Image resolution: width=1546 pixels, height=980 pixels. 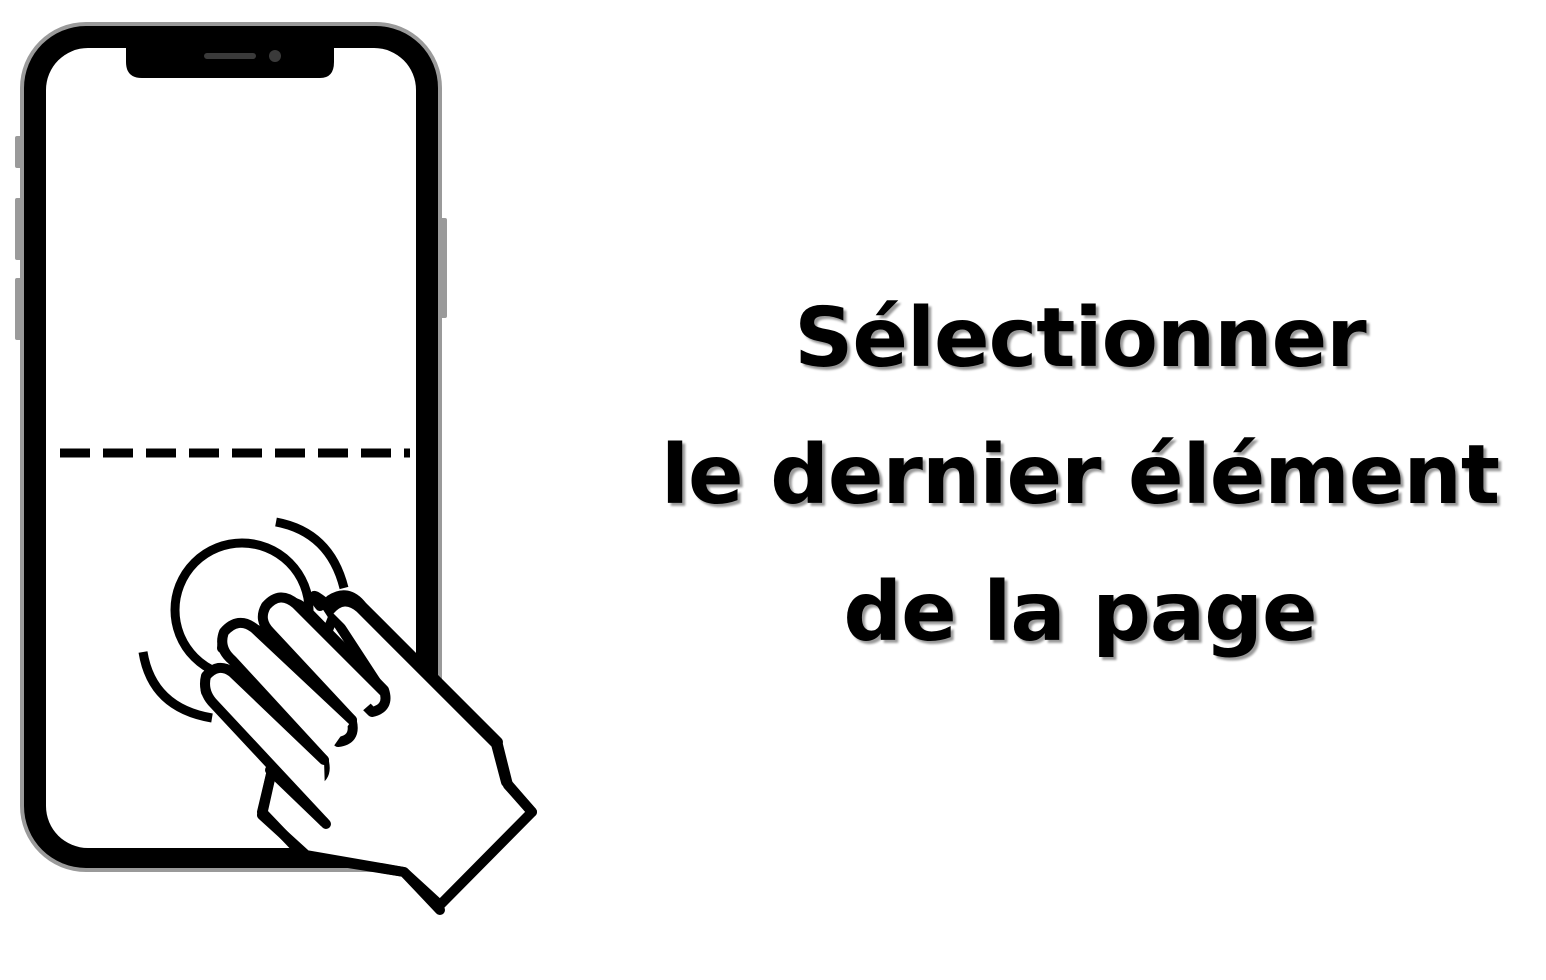 What do you see at coordinates (1080, 338) in the screenshot?
I see `caption-line-1: Sélectionner` at bounding box center [1080, 338].